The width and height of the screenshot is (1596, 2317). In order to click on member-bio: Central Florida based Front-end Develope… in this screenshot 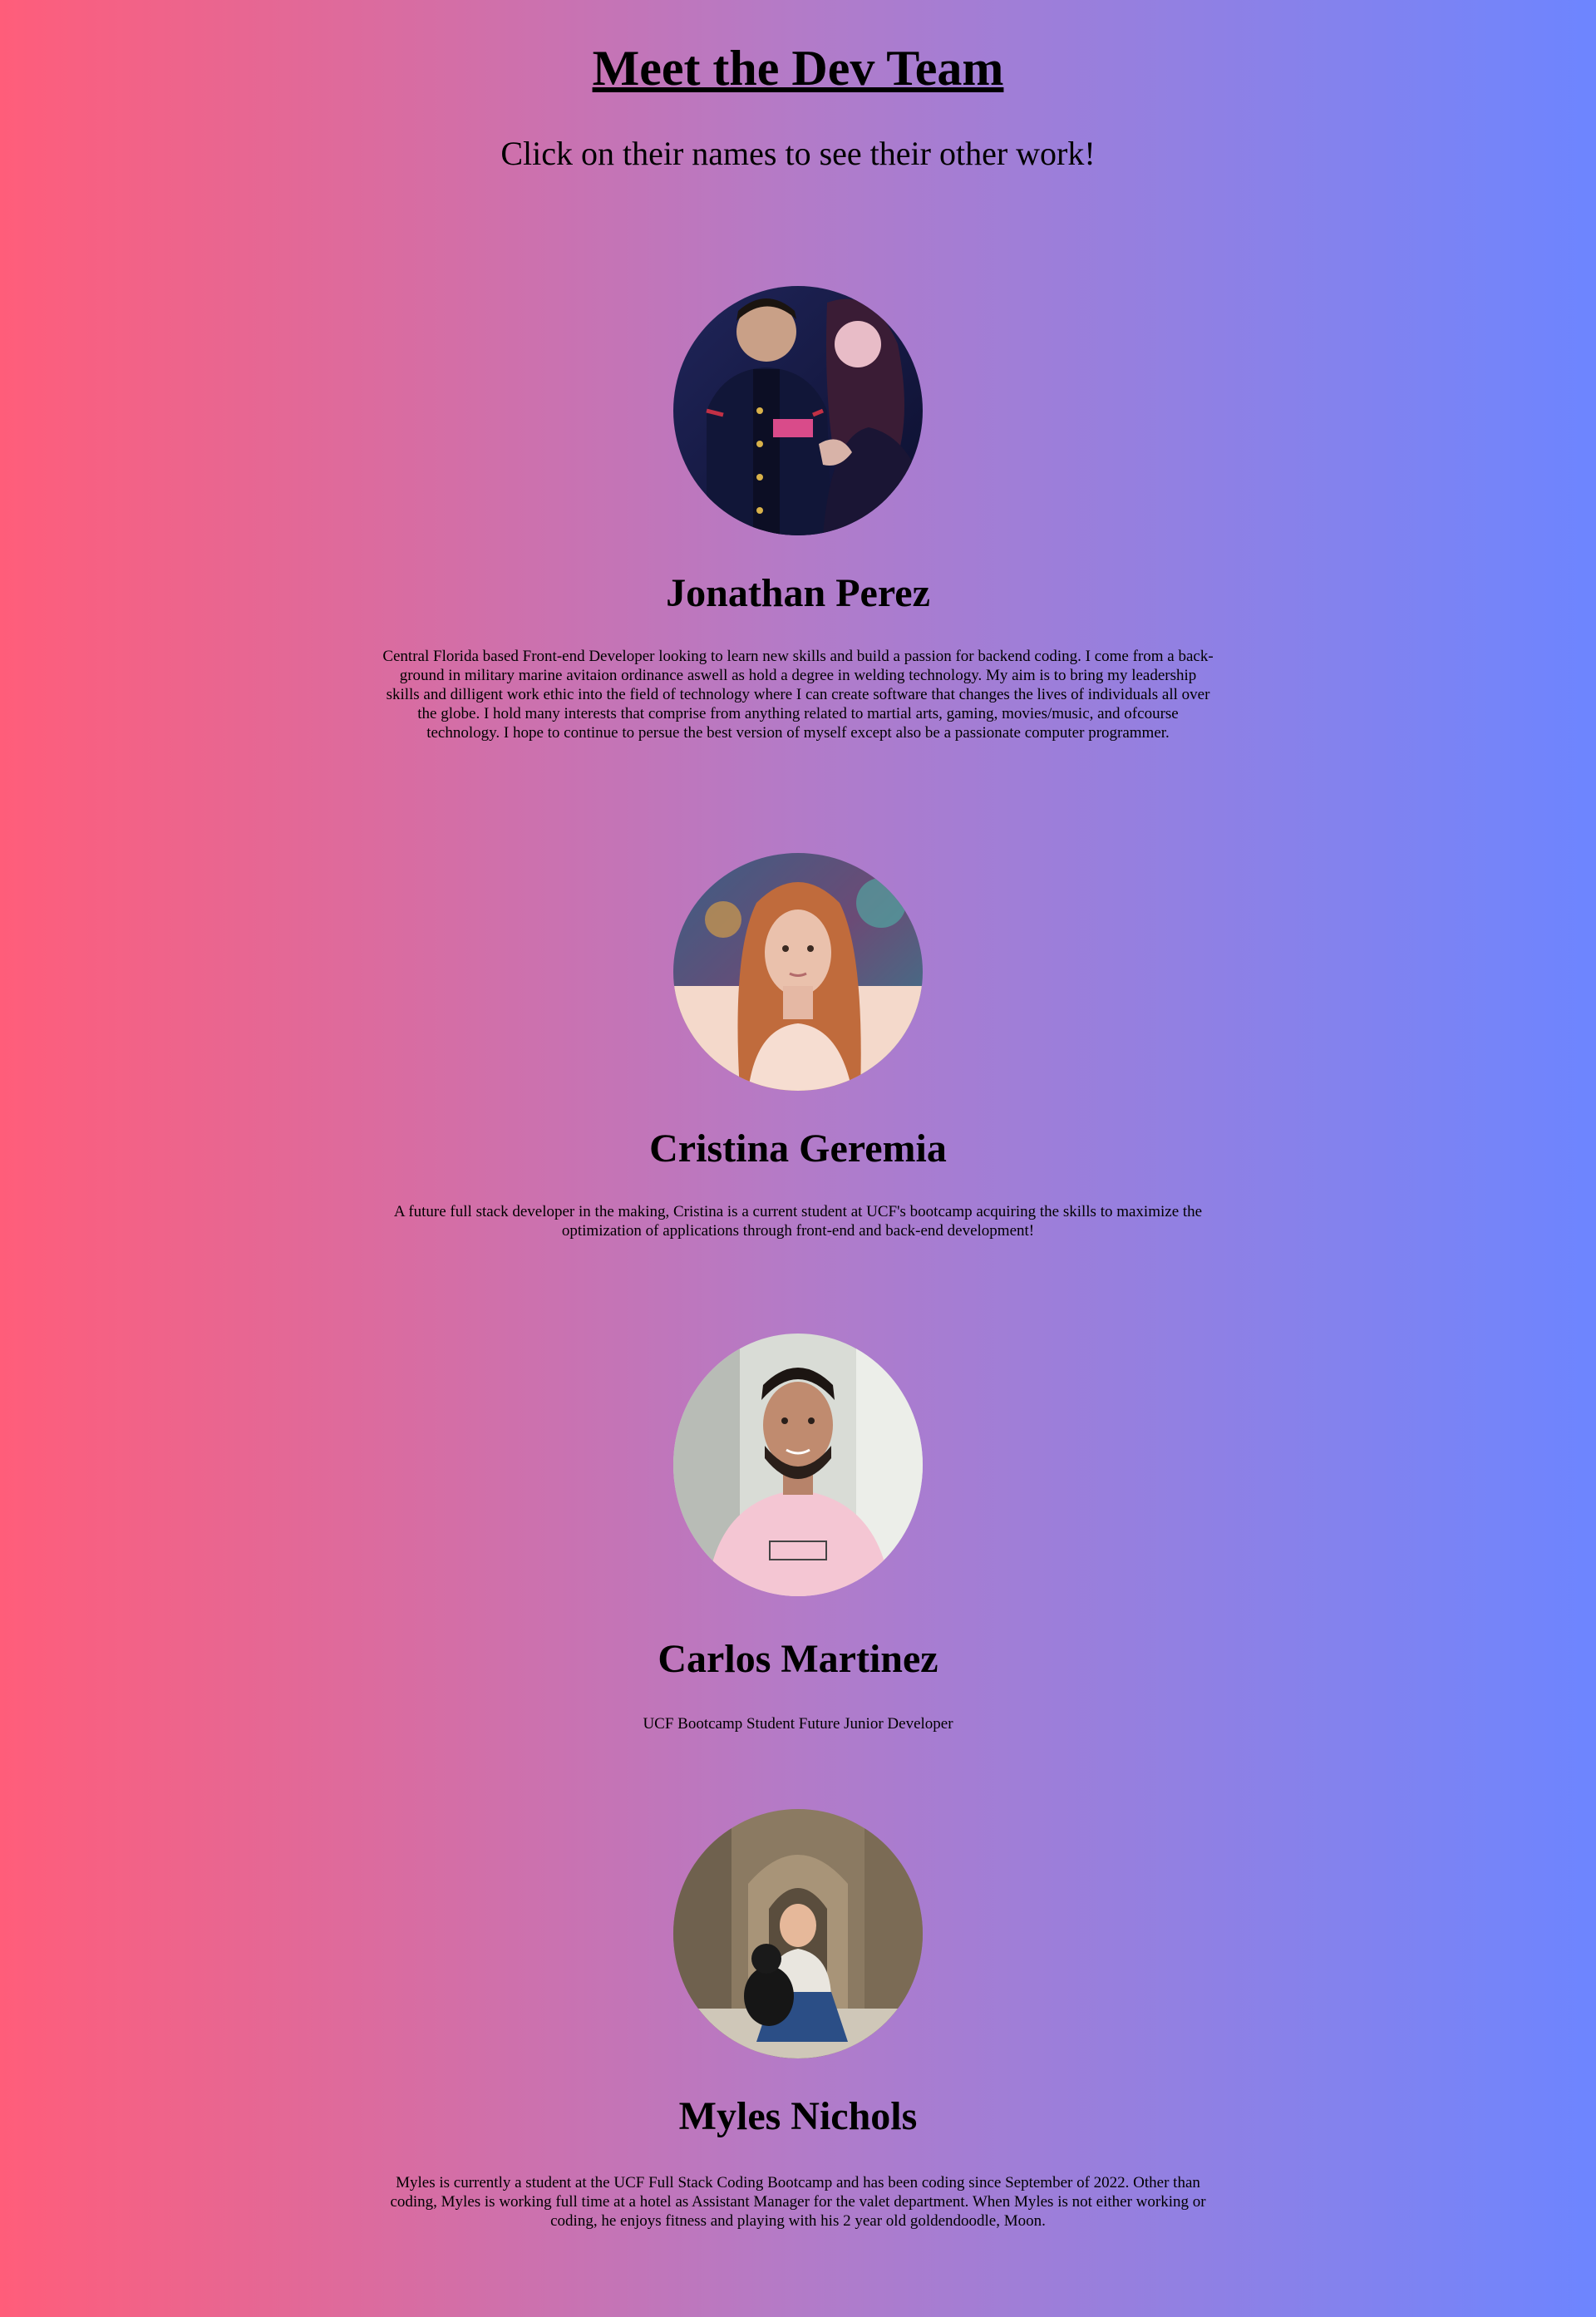, I will do `click(798, 695)`.